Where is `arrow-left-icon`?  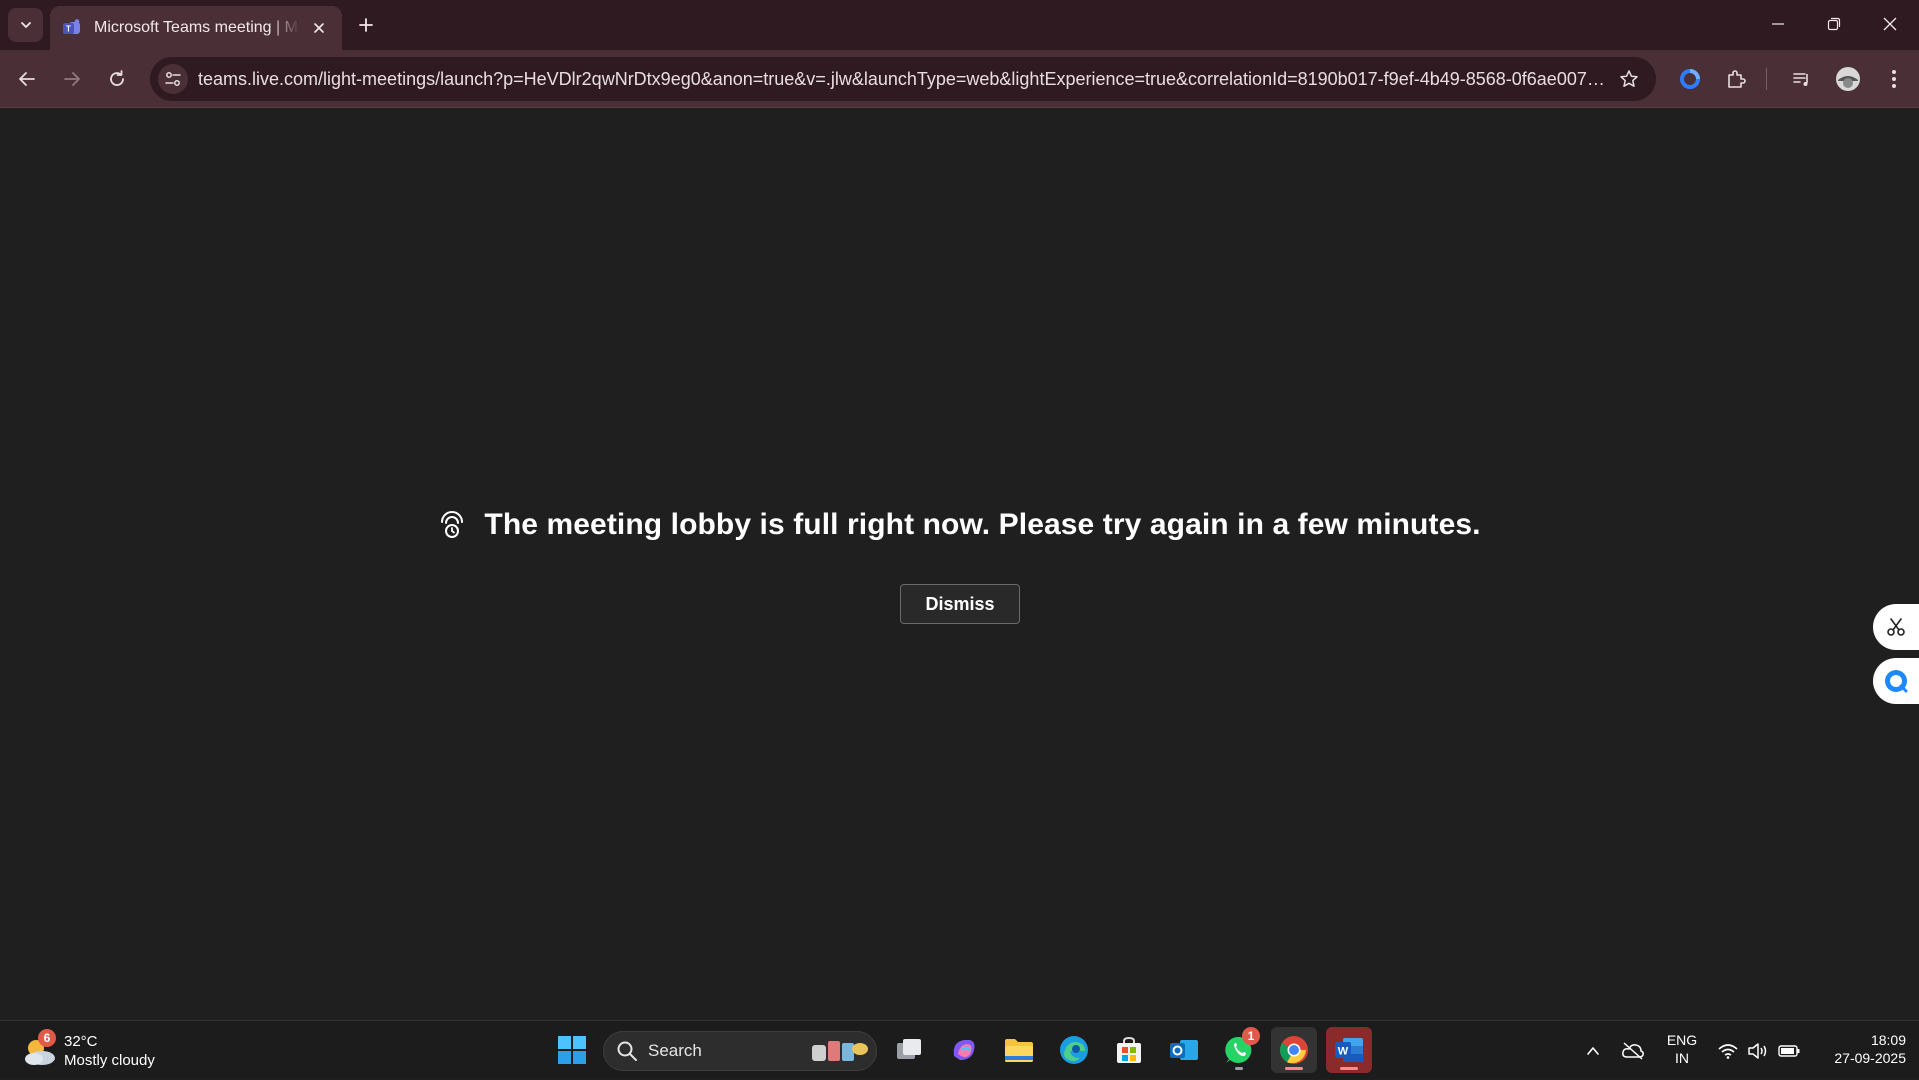 arrow-left-icon is located at coordinates (27, 79).